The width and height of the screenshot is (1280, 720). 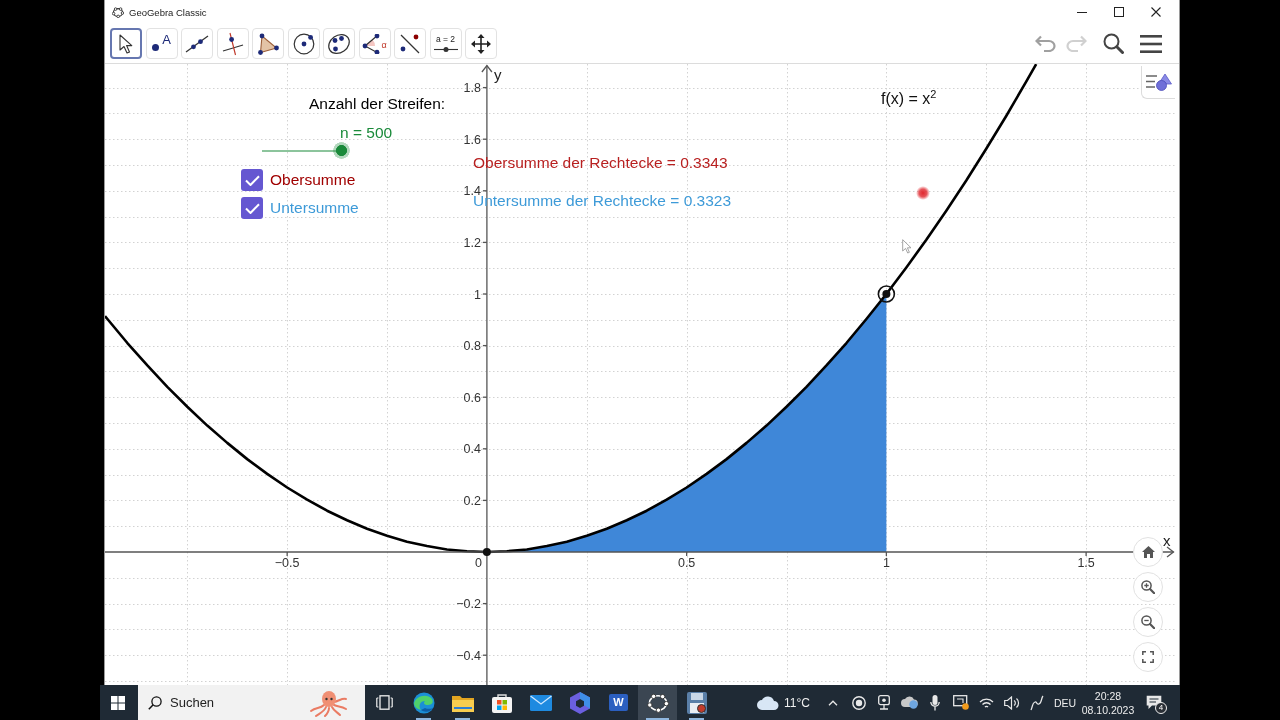 I want to click on octopus-icon, so click(x=328, y=702).